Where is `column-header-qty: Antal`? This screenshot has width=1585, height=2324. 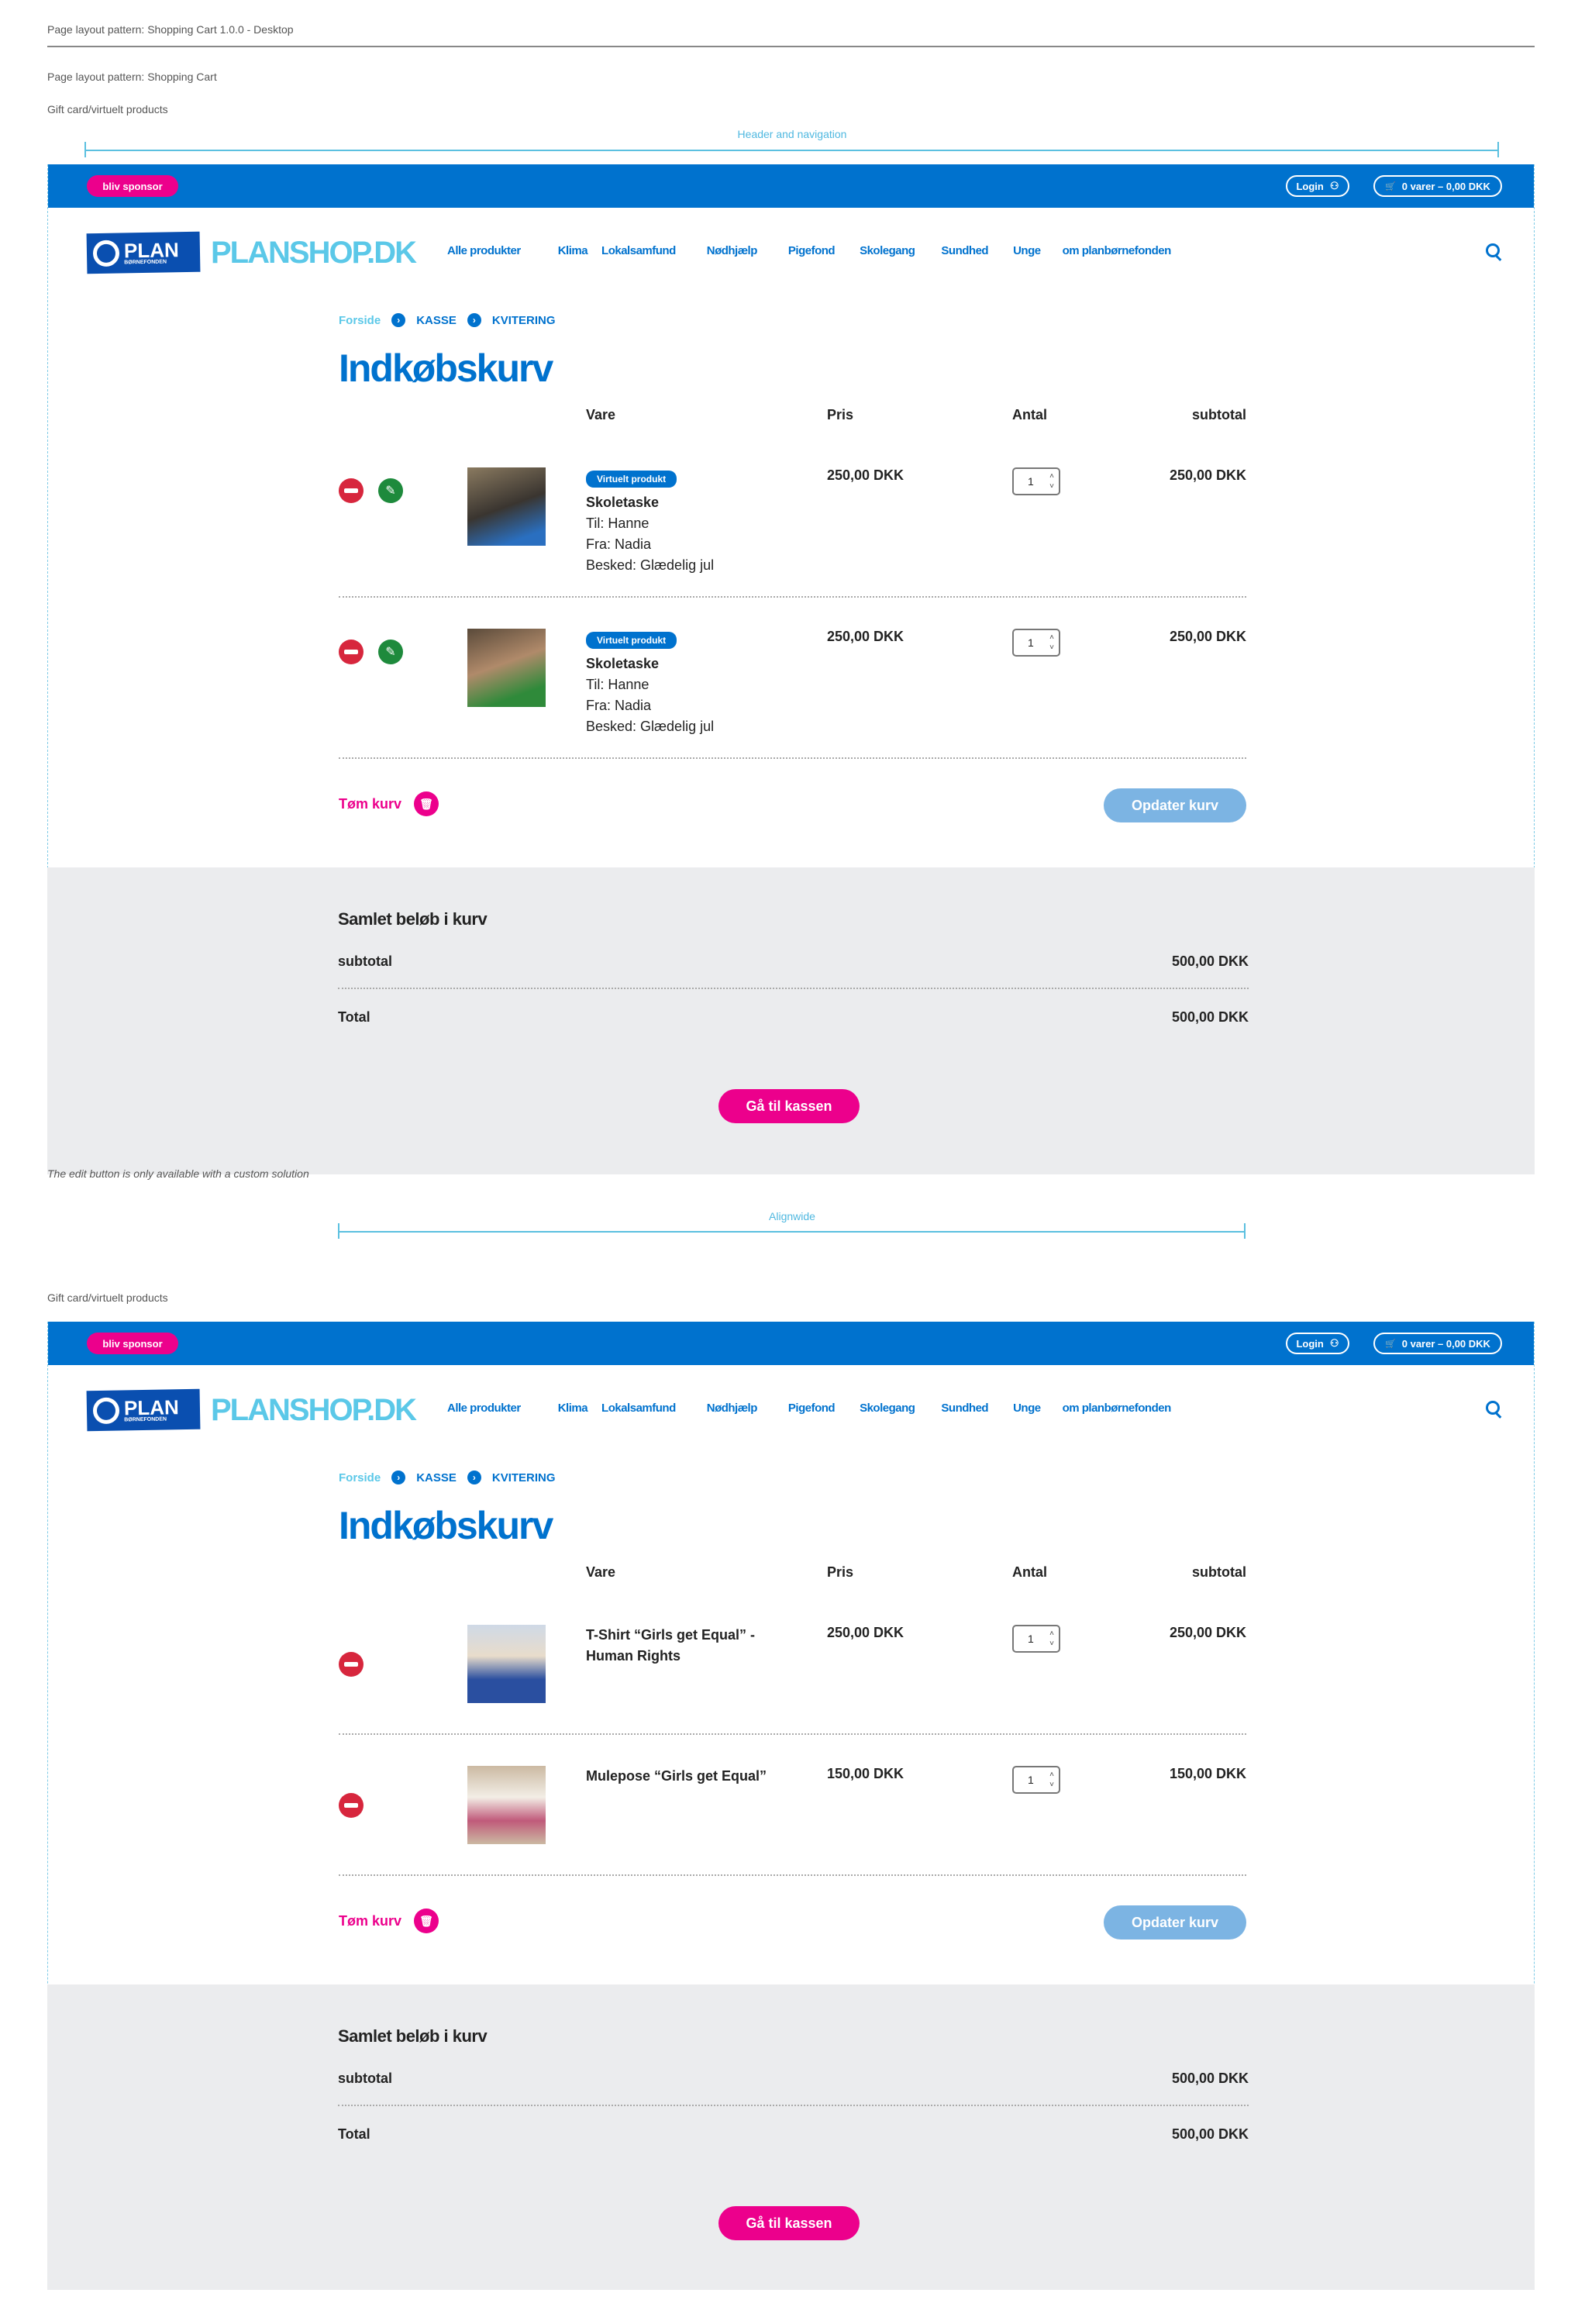
column-header-qty: Antal is located at coordinates (1029, 414).